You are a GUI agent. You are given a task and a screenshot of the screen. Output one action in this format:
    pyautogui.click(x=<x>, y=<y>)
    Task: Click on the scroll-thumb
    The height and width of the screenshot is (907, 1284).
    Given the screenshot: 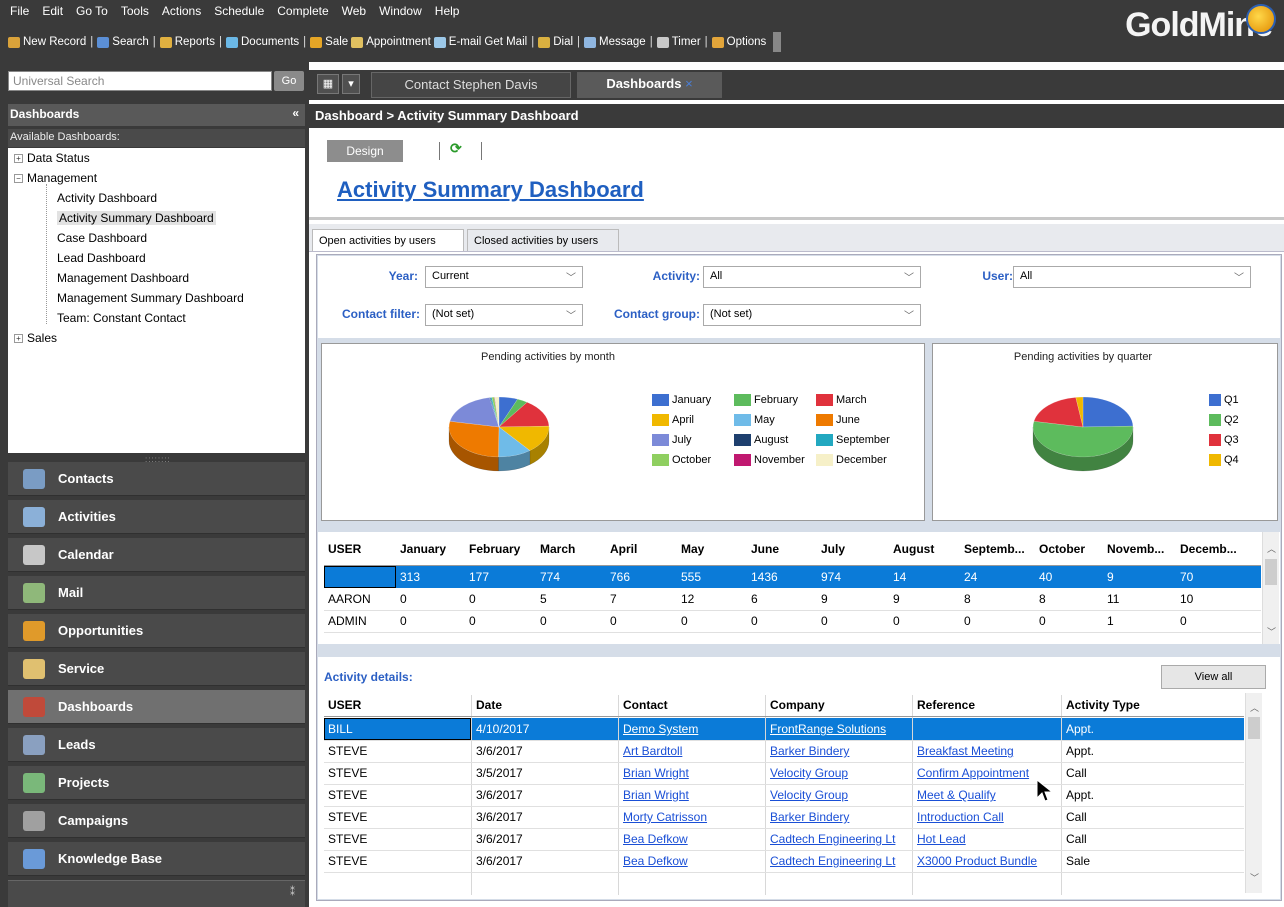 What is the action you would take?
    pyautogui.click(x=1271, y=572)
    